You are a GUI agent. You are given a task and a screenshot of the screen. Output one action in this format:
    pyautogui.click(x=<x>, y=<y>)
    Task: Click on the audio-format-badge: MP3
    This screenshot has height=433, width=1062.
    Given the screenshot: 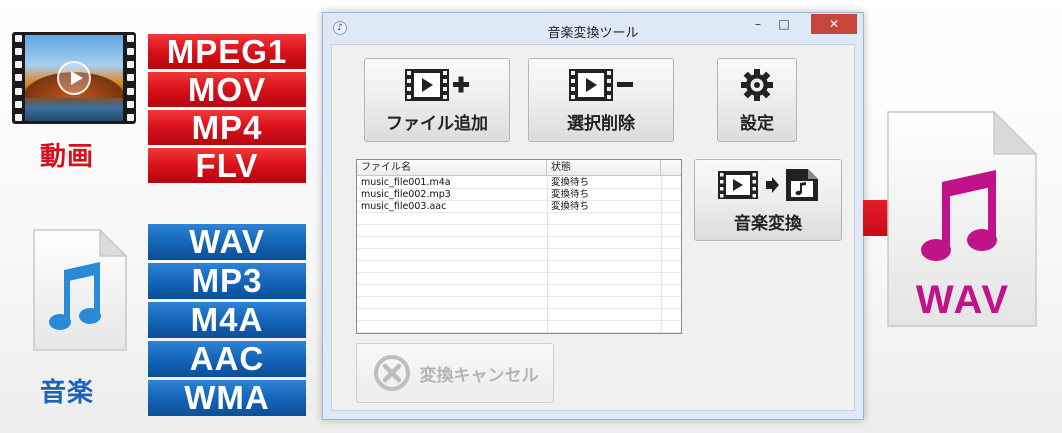 What is the action you would take?
    pyautogui.click(x=227, y=281)
    